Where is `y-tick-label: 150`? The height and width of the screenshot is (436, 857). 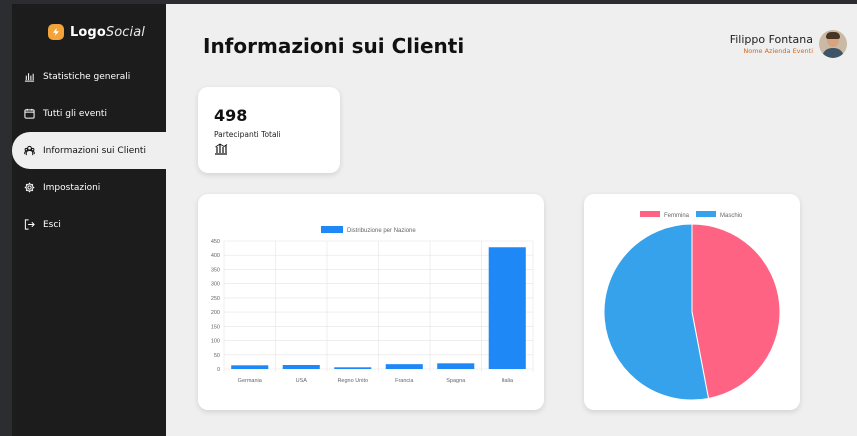 y-tick-label: 150 is located at coordinates (215, 327).